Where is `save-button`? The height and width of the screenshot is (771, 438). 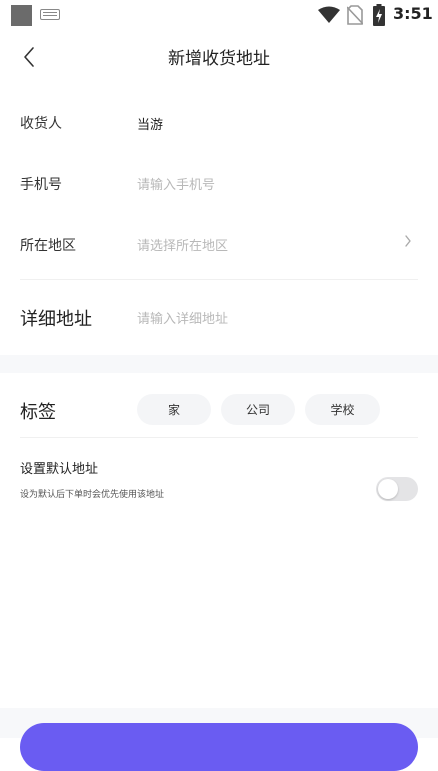
save-button is located at coordinates (219, 747).